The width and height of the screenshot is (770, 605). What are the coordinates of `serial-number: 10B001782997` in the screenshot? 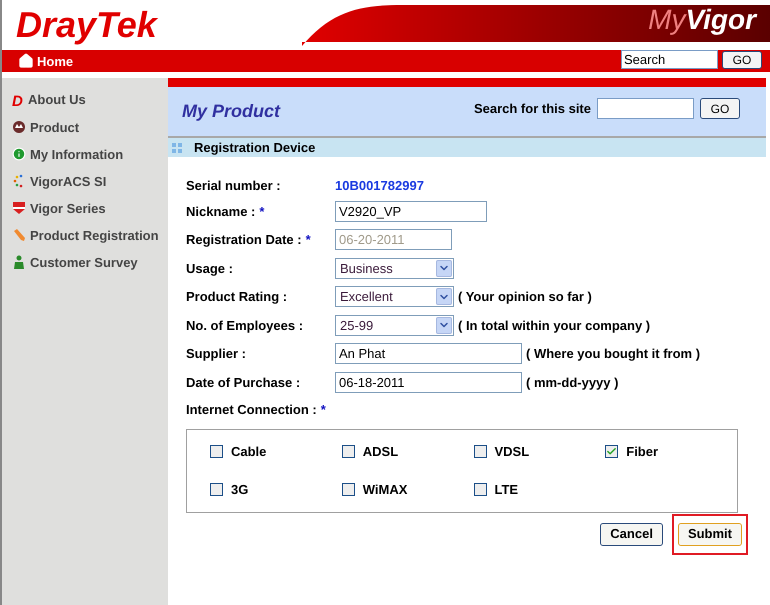 It's located at (379, 186).